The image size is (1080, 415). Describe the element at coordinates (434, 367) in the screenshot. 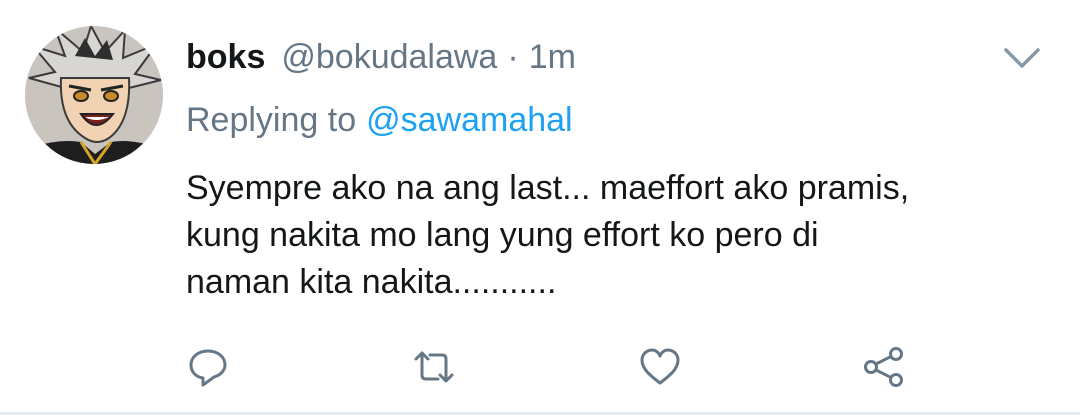

I see `retweet-icon` at that location.